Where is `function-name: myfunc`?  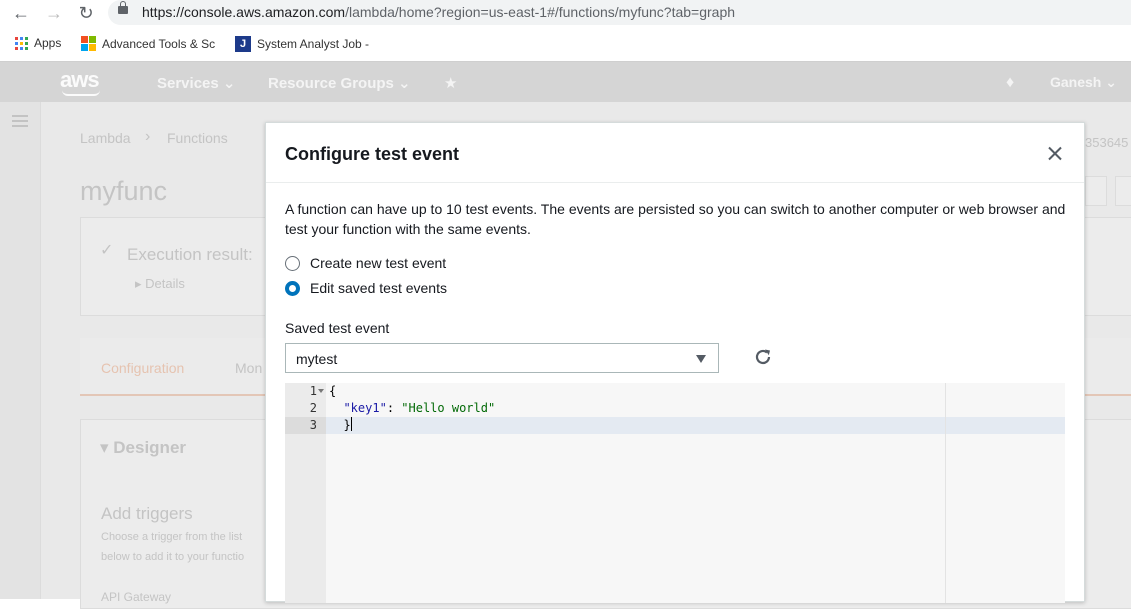
function-name: myfunc is located at coordinates (124, 191).